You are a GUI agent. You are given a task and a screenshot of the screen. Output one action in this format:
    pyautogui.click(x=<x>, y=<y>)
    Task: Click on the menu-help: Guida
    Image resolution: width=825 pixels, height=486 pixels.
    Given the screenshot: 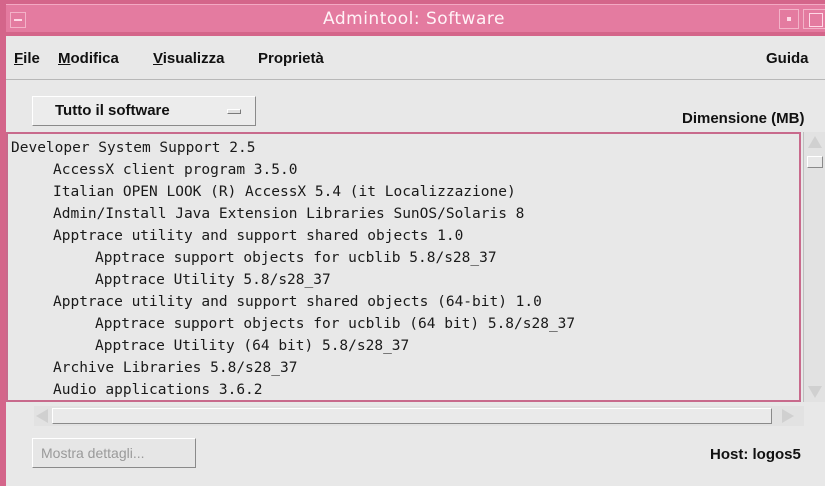 What is the action you would take?
    pyautogui.click(x=787, y=58)
    